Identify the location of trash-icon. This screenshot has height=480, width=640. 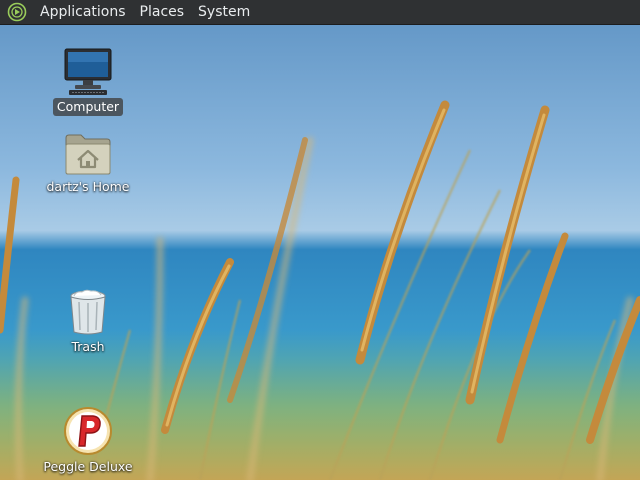
(88, 310).